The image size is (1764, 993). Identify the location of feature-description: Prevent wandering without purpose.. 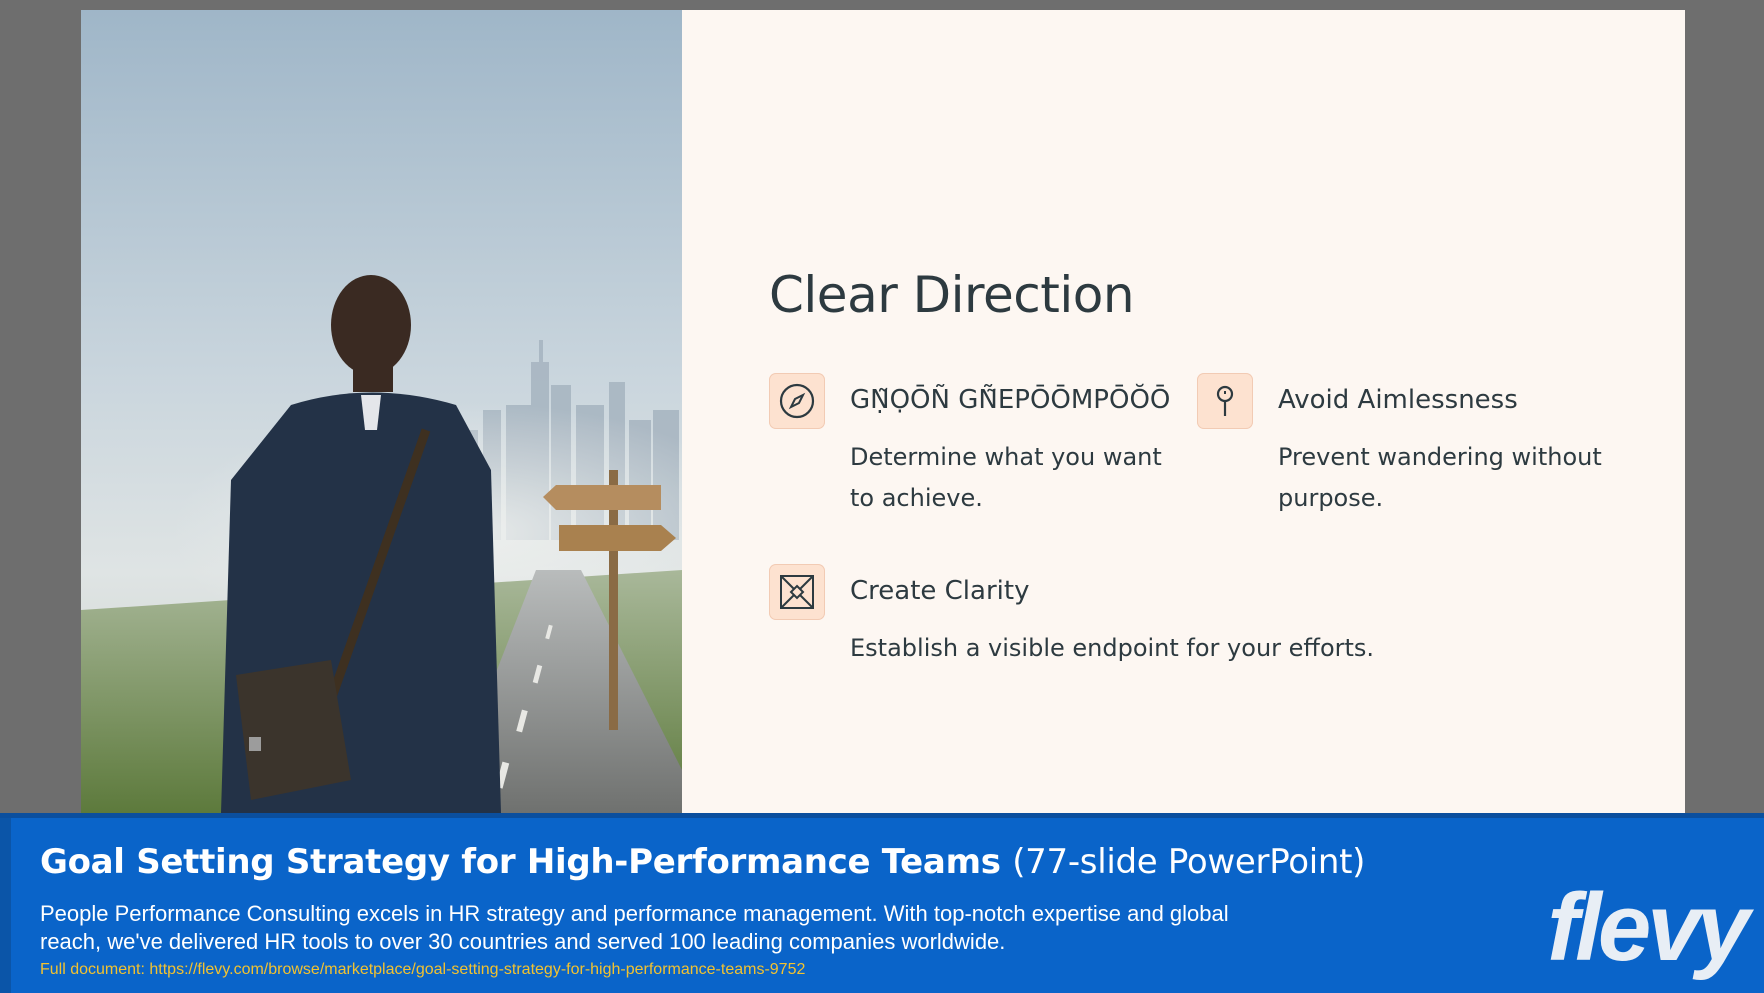
(1440, 477).